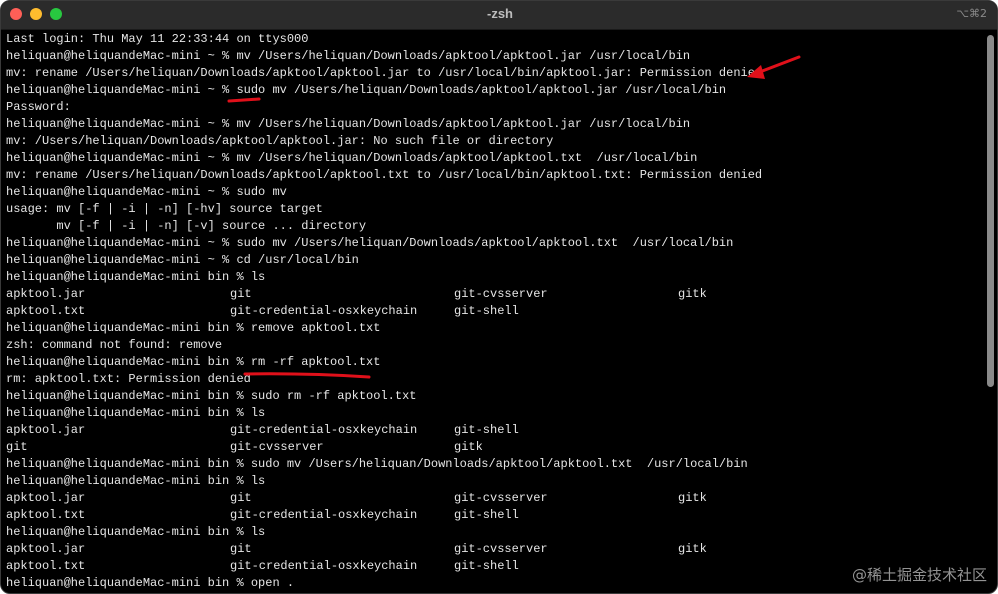 The height and width of the screenshot is (594, 998). I want to click on terminal-line: Password:, so click(38, 107).